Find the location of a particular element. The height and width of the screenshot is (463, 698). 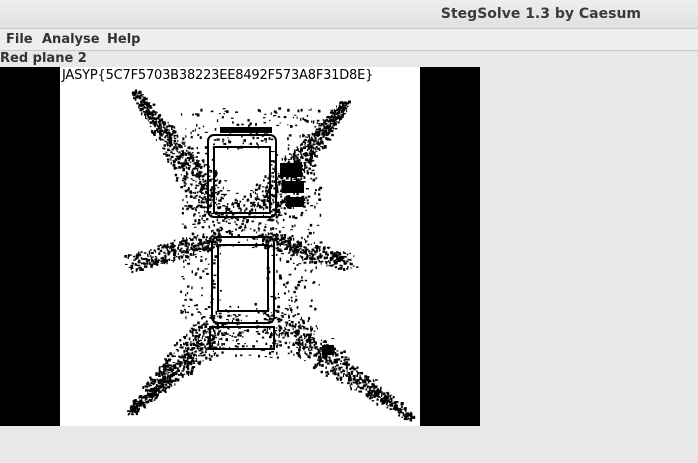

title-bar: StegSolve 1.3 by Caesum is located at coordinates (349, 14).